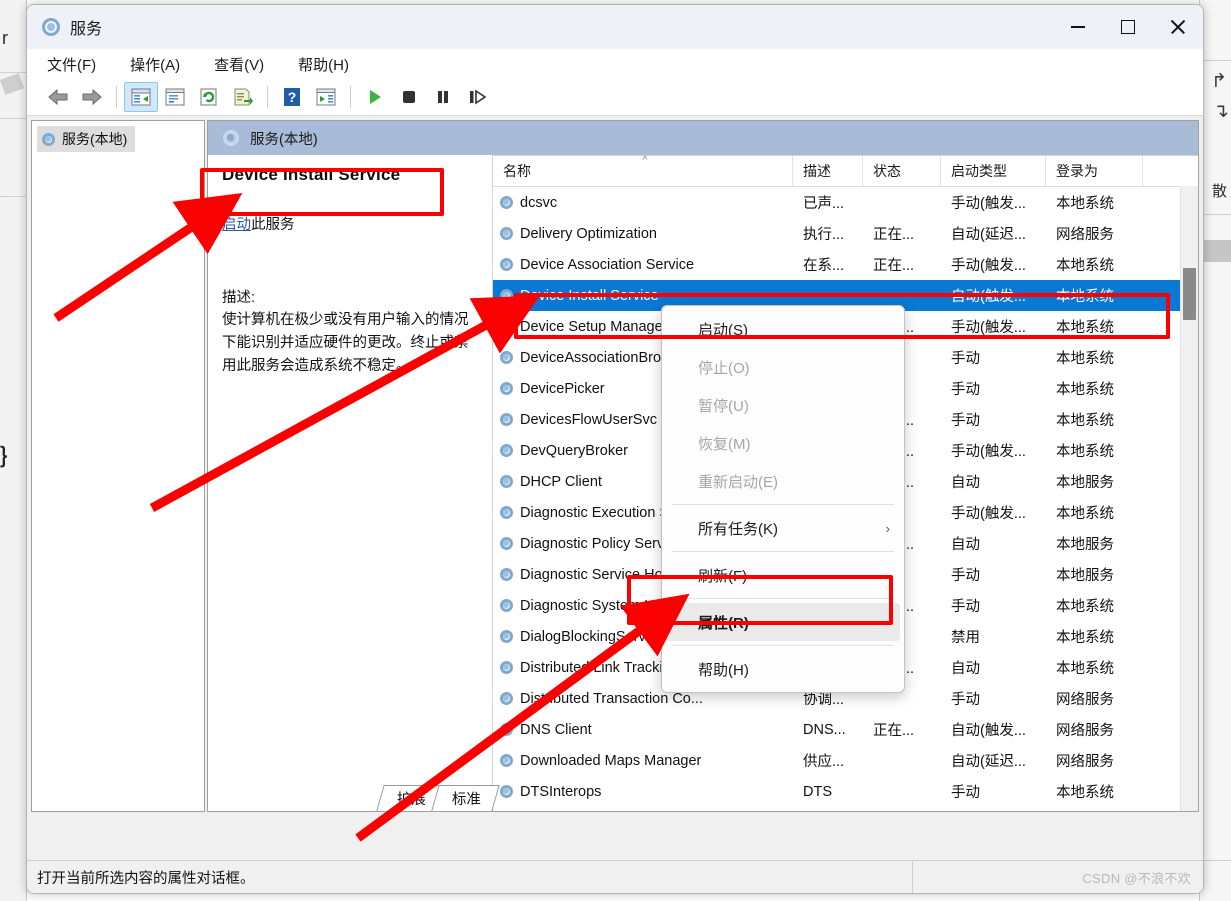  Describe the element at coordinates (239, 298) in the screenshot. I see `description-label: 描述:` at that location.